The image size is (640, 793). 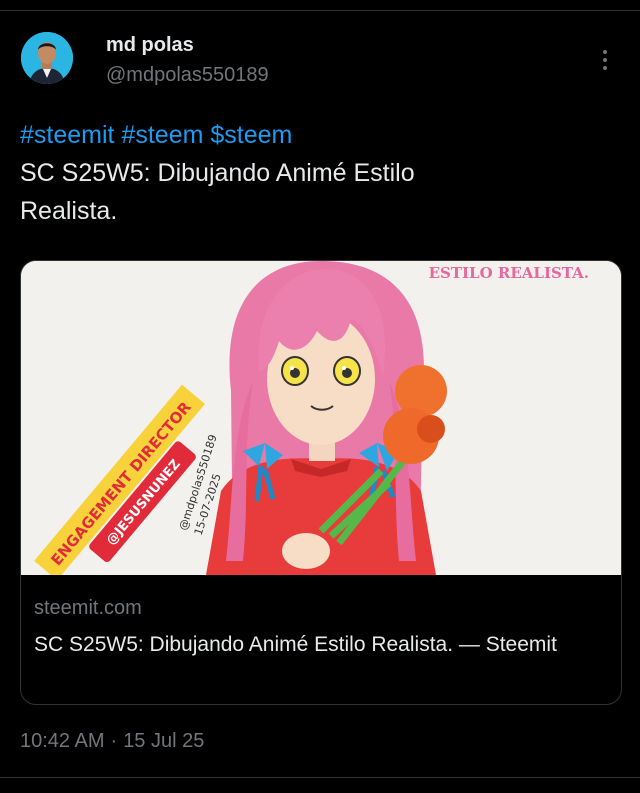 I want to click on post-time: 10:42 AM, so click(x=62, y=741).